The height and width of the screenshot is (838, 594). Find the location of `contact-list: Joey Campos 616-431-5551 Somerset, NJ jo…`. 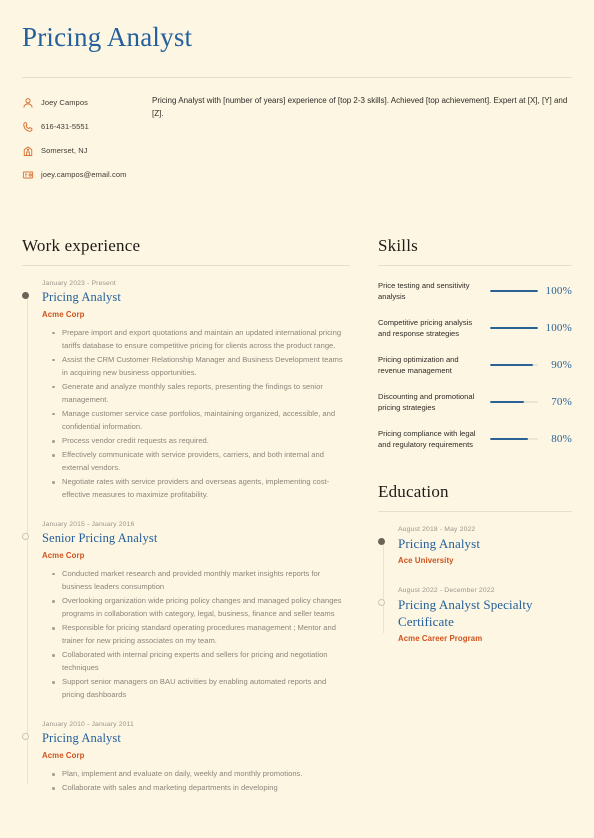

contact-list: Joey Campos 616-431-5551 Somerset, NJ jo… is located at coordinates (86, 143).